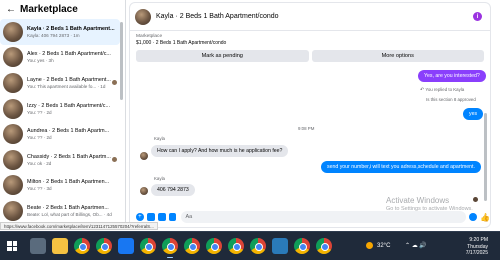 This screenshot has width=500, height=260. Describe the element at coordinates (11, 9) in the screenshot. I see `back-arrow-icon: ←` at that location.